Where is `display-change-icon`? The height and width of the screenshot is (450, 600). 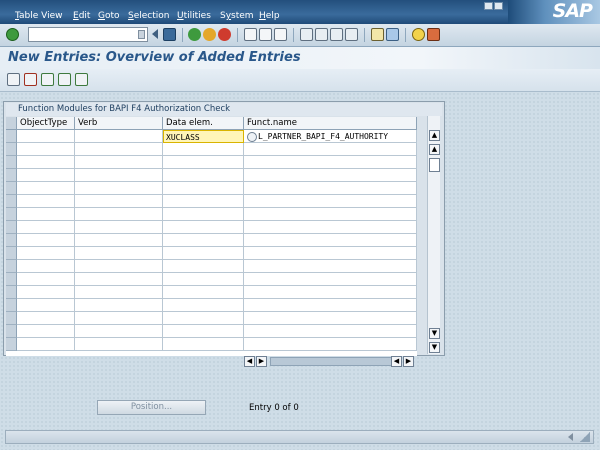 display-change-icon is located at coordinates (13, 79).